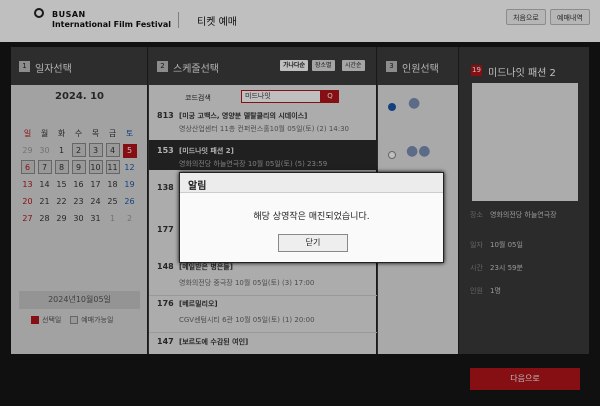 The width and height of the screenshot is (600, 406). I want to click on dialog-message: 해당 상영작은 매진되었습니다., so click(311, 217).